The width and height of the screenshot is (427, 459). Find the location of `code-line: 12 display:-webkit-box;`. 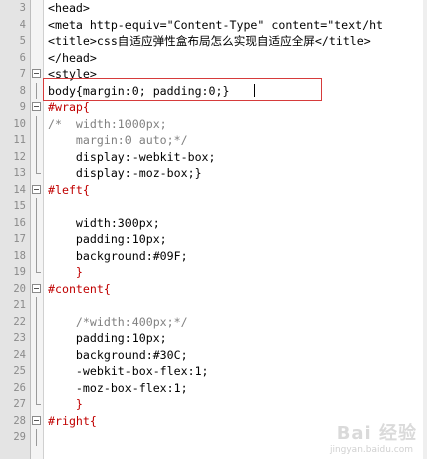

code-line: 12 display:-webkit-box; is located at coordinates (213, 157).